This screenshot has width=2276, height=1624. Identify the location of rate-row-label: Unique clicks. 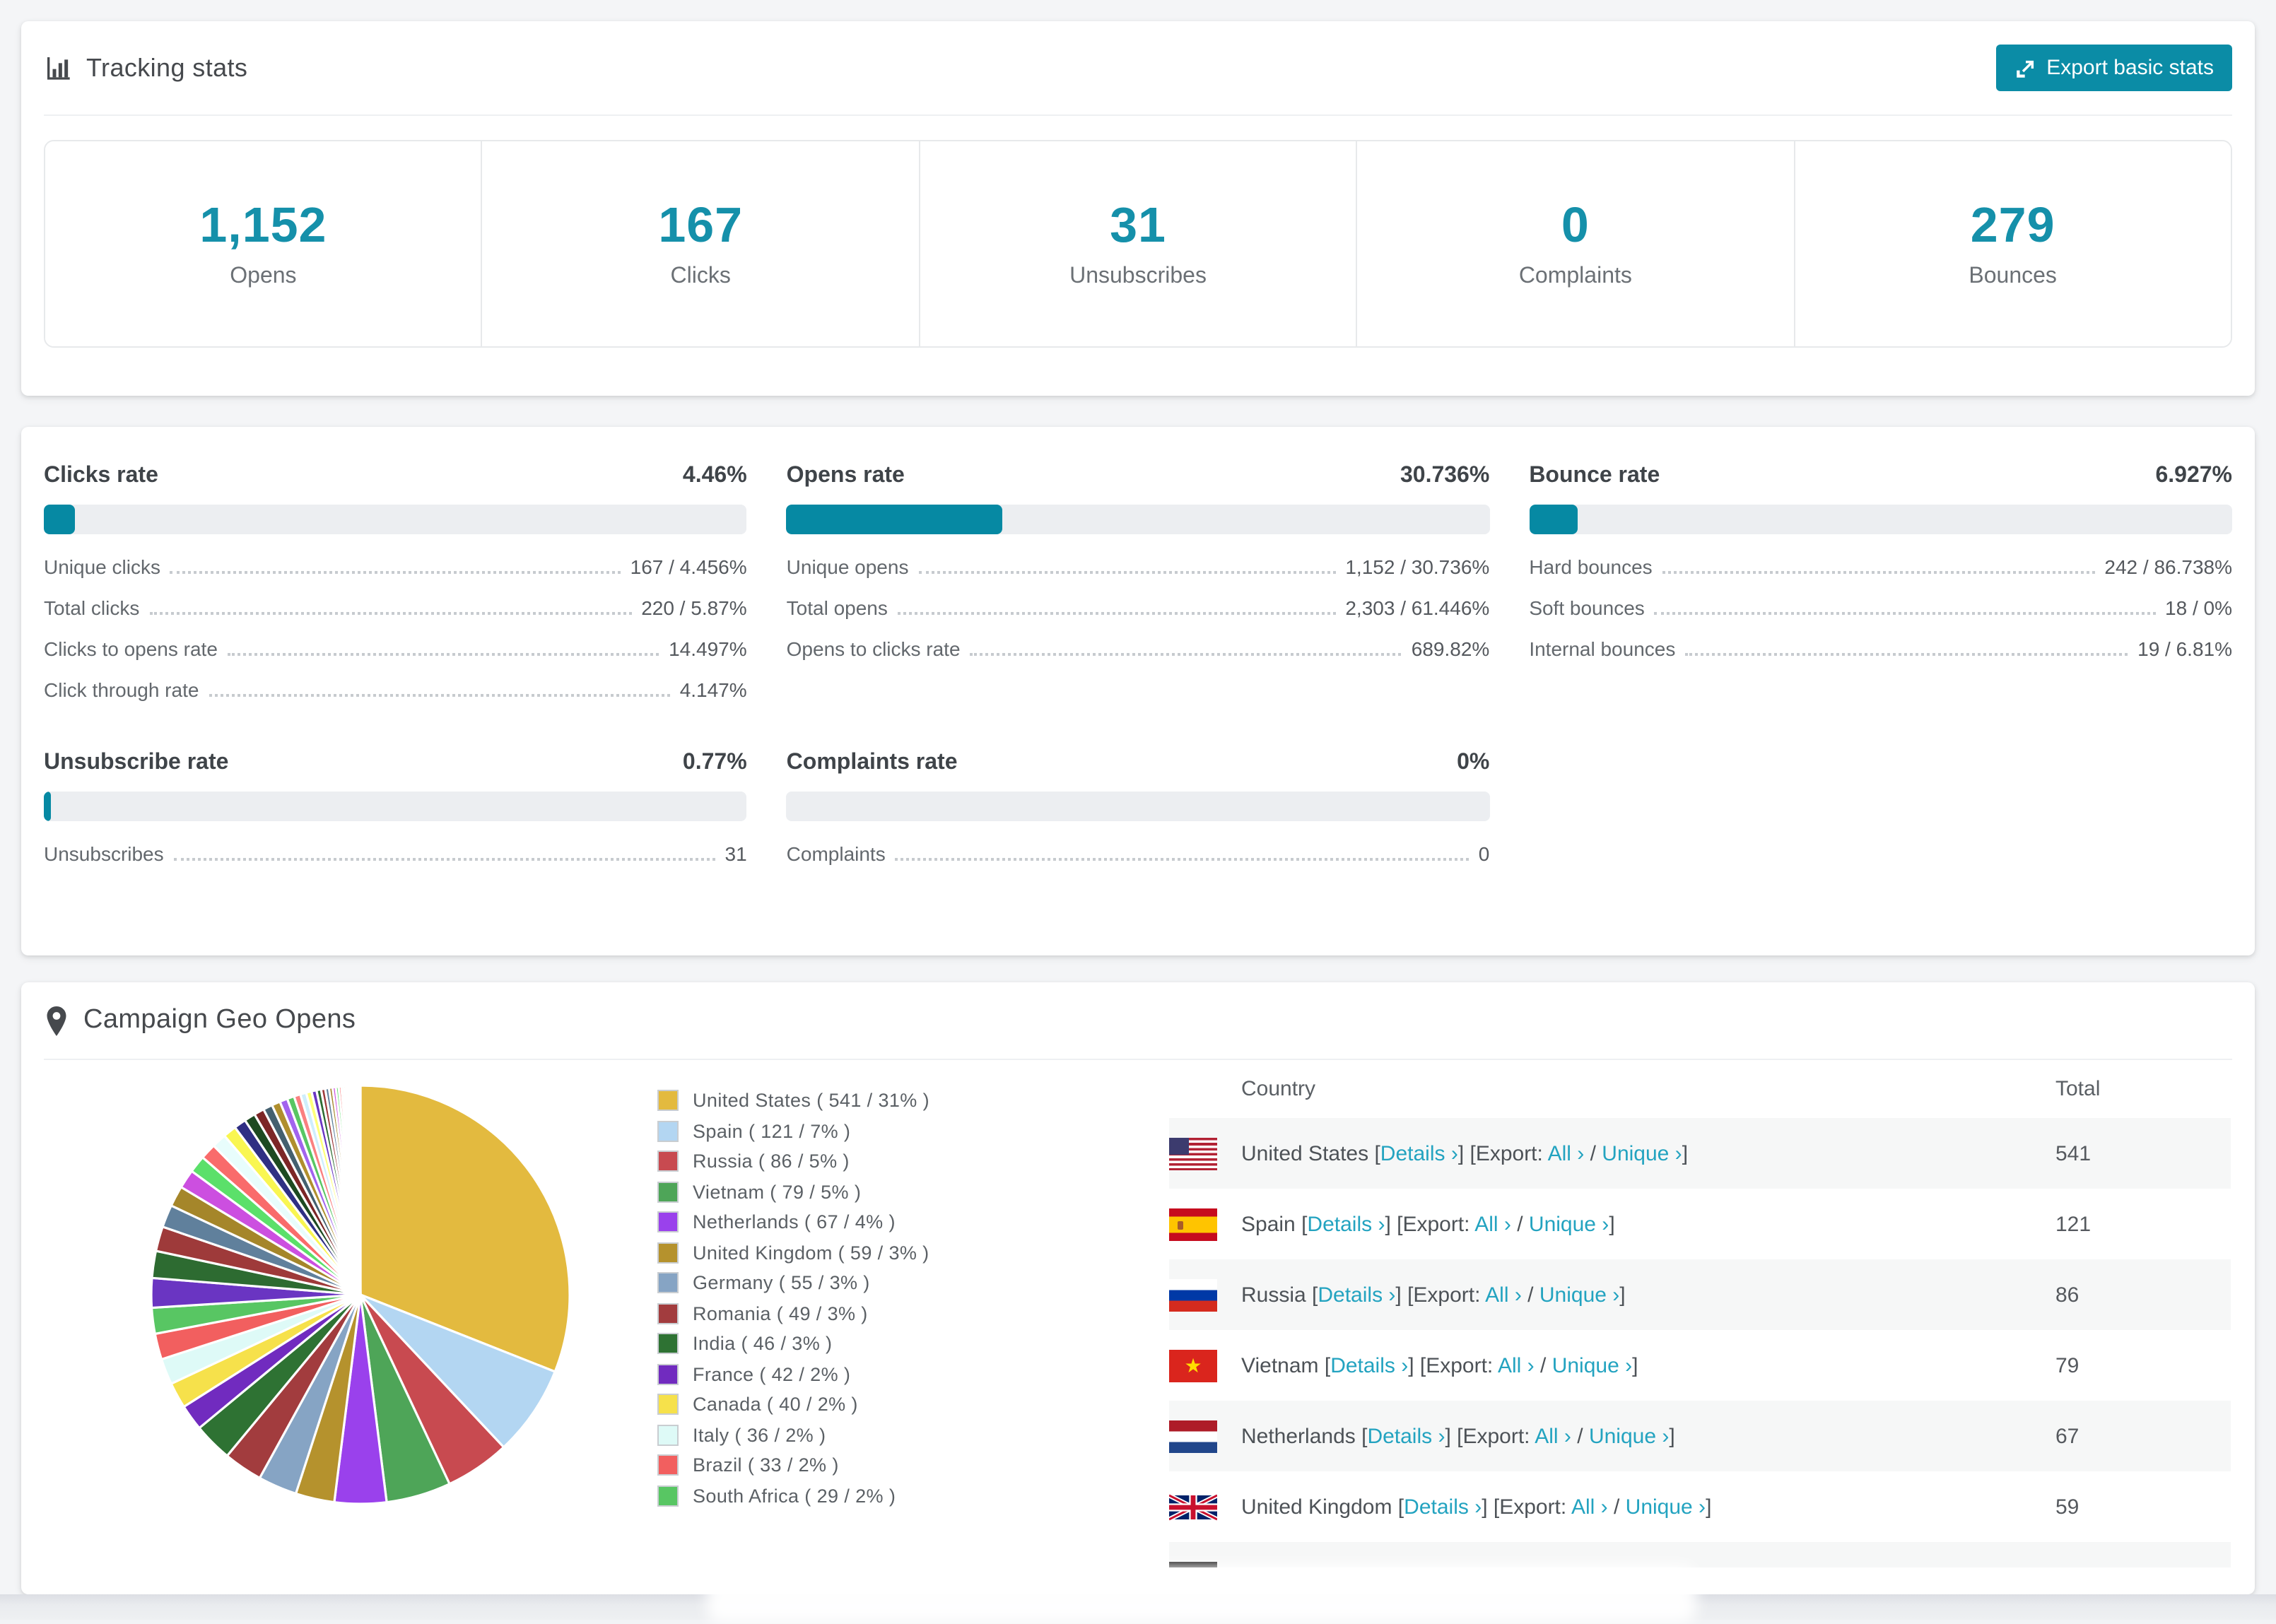
(102, 566).